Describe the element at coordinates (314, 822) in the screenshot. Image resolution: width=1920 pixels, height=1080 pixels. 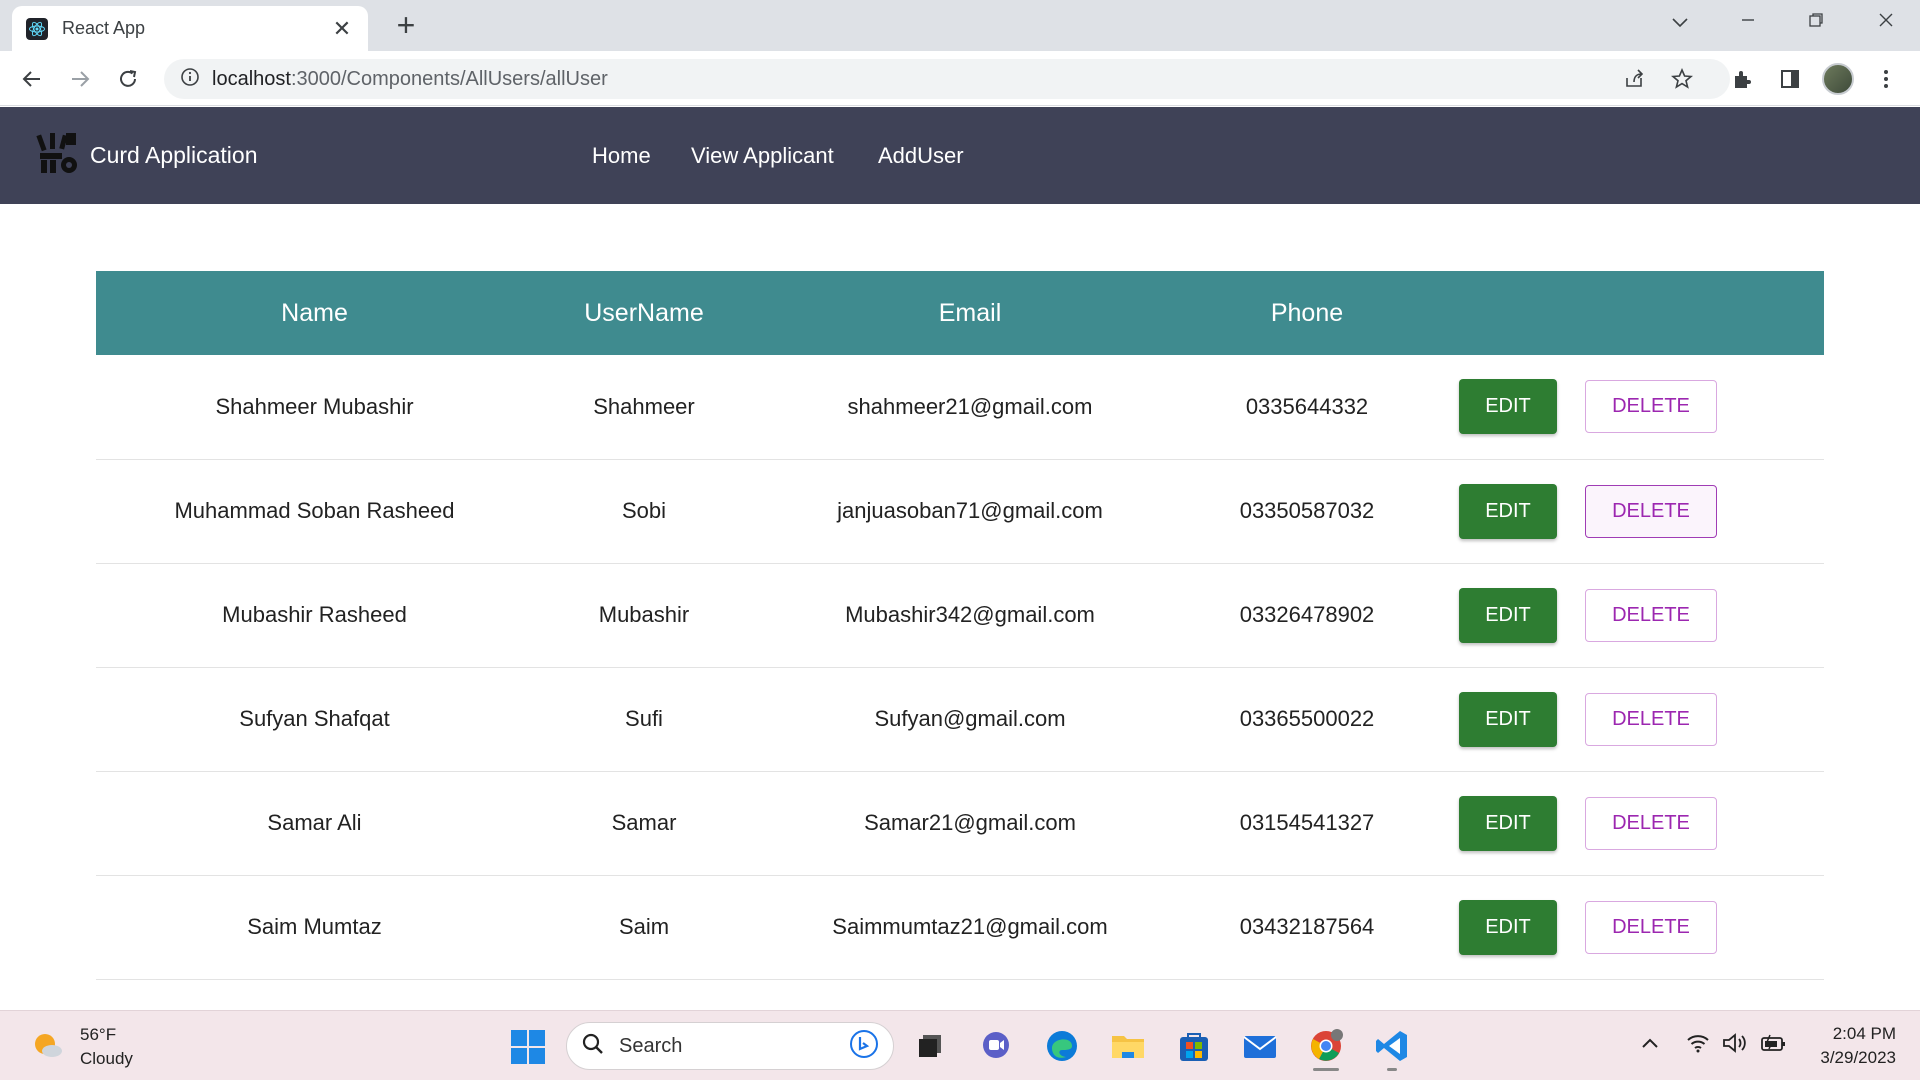
I see `cell-name: Samar Ali` at that location.